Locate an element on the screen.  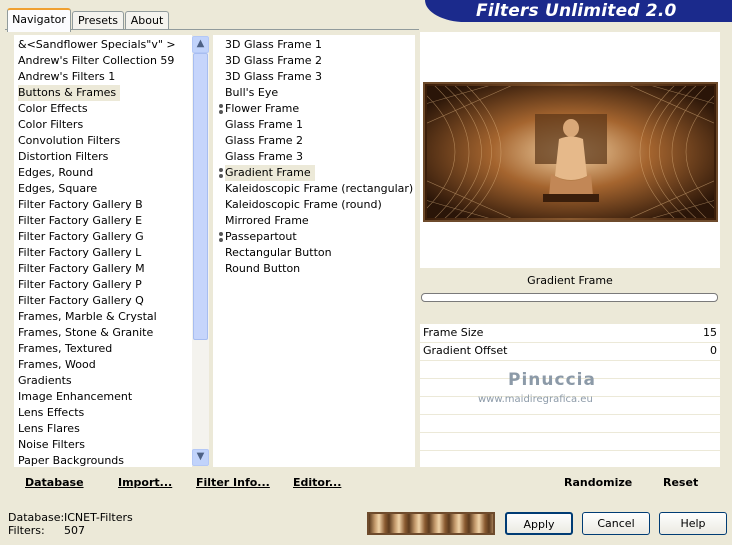
scroll-up-button: ▲ is located at coordinates (200, 44).